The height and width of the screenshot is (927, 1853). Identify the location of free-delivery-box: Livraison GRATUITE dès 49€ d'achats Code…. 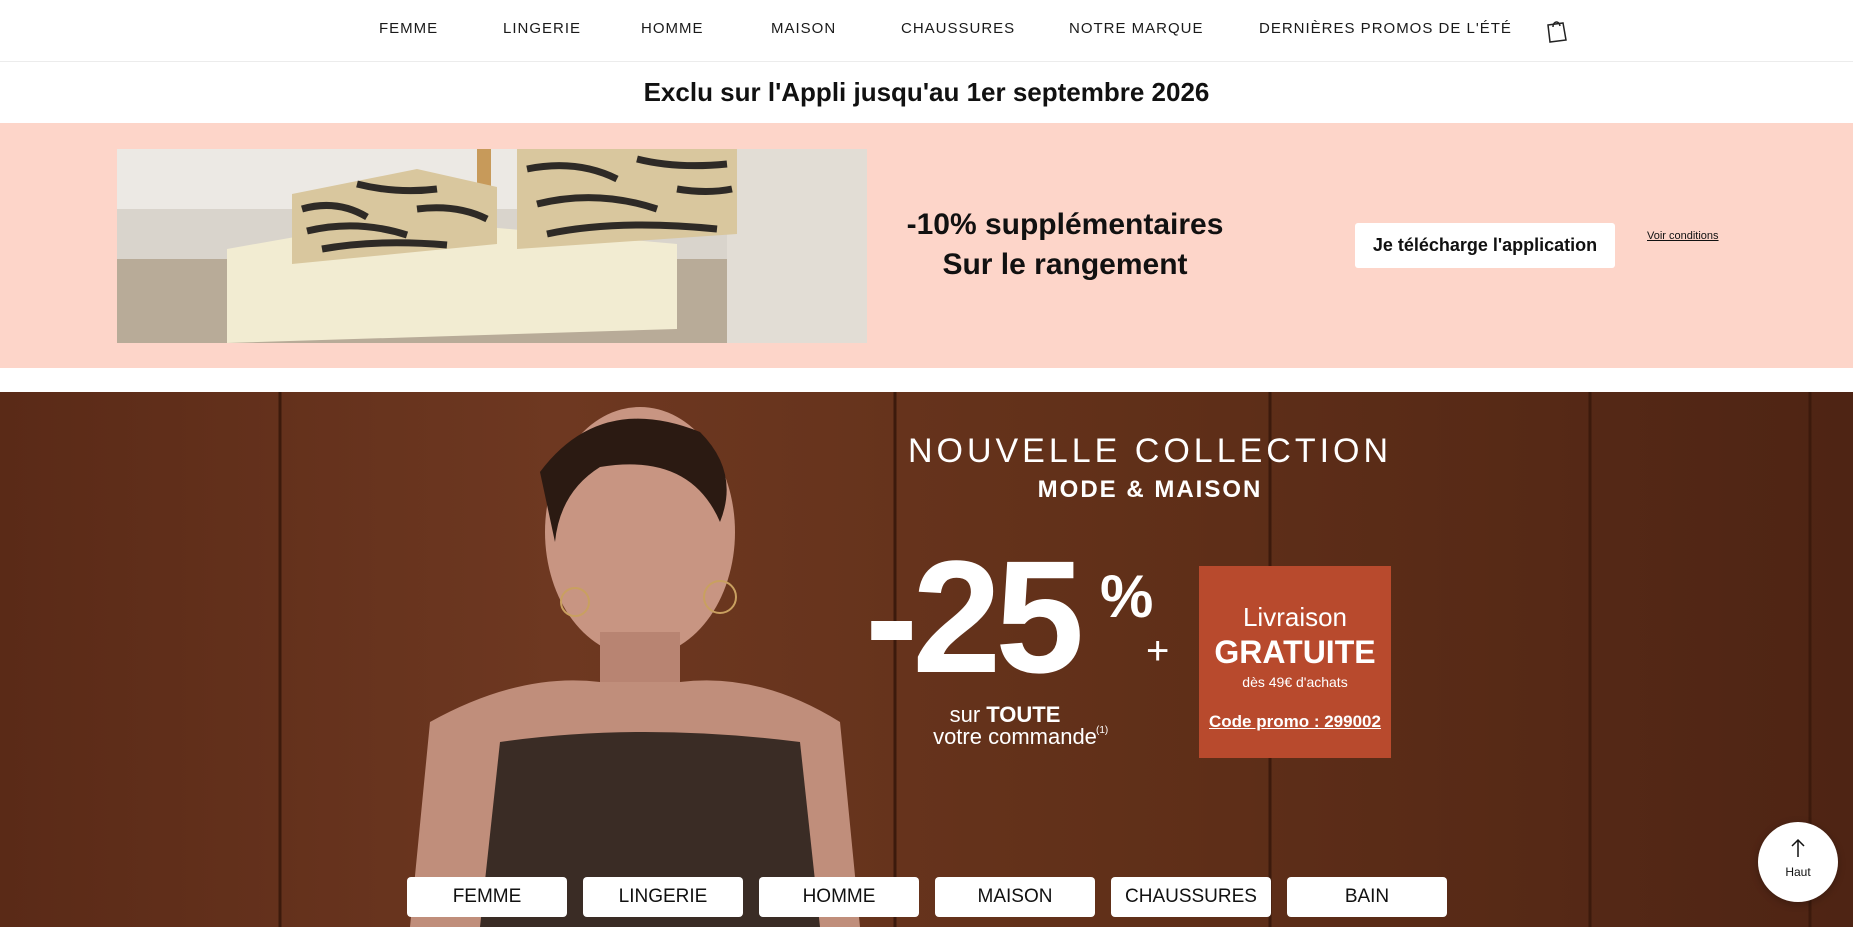
(1295, 662).